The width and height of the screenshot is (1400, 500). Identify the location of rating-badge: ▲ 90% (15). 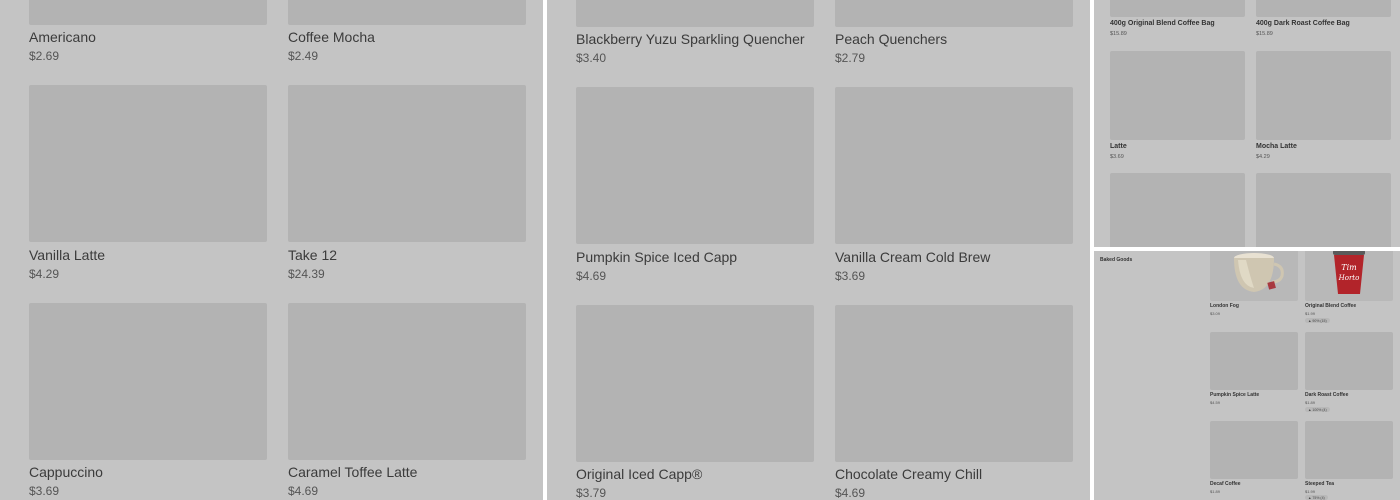
(1317, 320).